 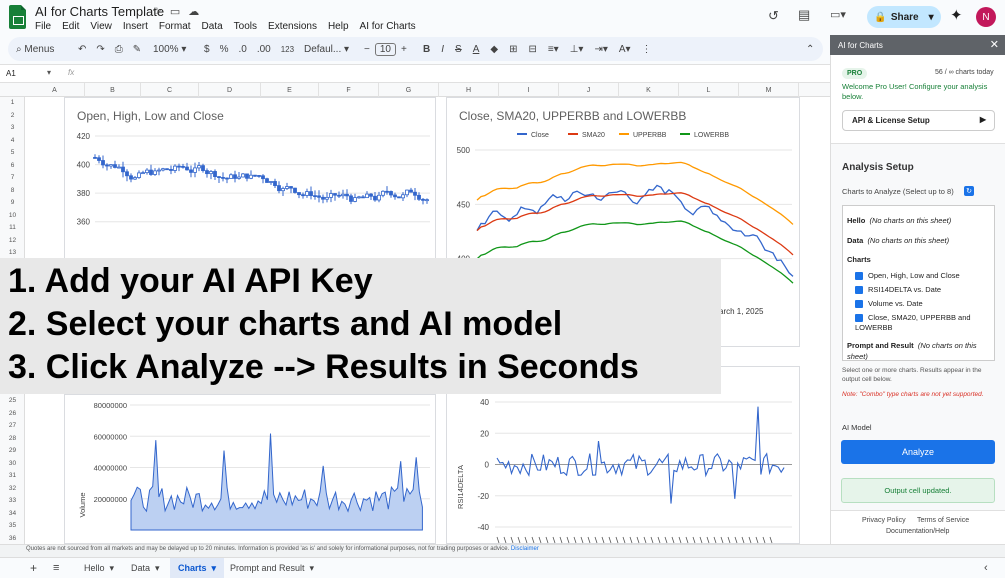 What do you see at coordinates (924, 323) in the screenshot?
I see `chart-checkbox-4: Close, SMA20, UPPERBB and LOWERBB` at bounding box center [924, 323].